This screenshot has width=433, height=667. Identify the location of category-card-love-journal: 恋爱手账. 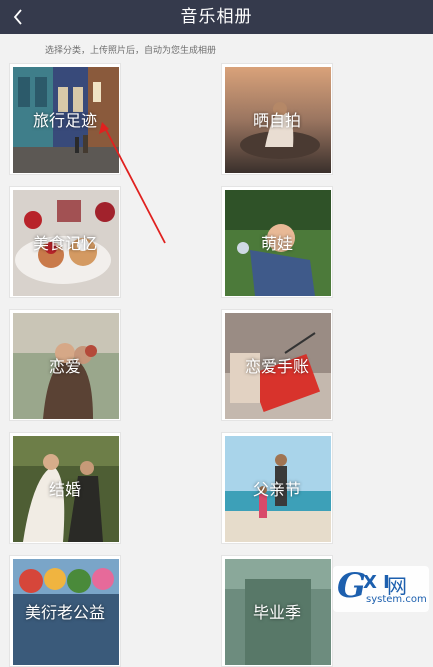
(277, 365).